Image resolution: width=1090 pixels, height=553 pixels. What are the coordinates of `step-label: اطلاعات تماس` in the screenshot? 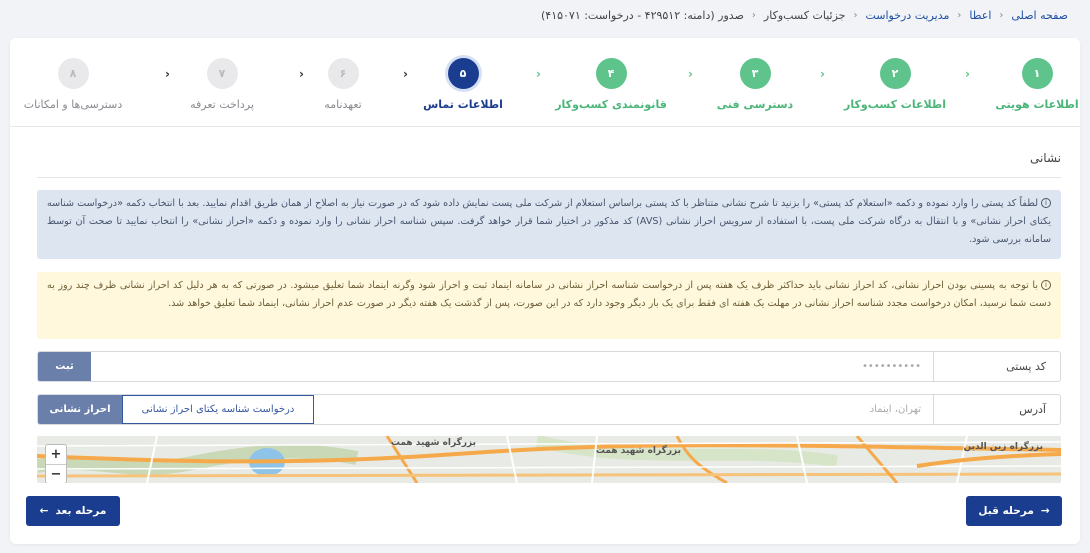 It's located at (463, 104).